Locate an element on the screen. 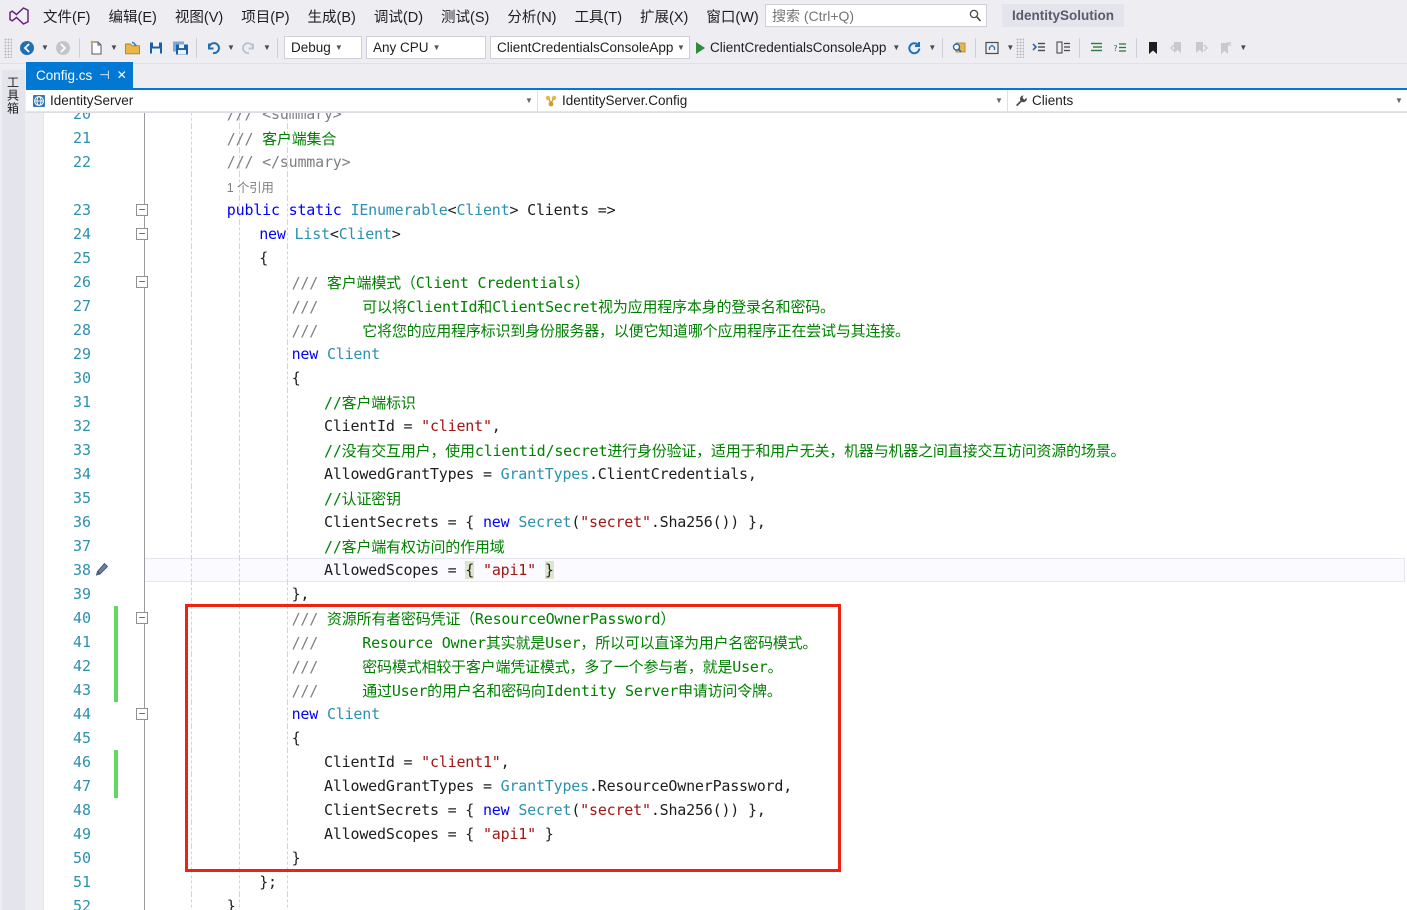  configuration-dropdown: Debug ▼ is located at coordinates (323, 47).